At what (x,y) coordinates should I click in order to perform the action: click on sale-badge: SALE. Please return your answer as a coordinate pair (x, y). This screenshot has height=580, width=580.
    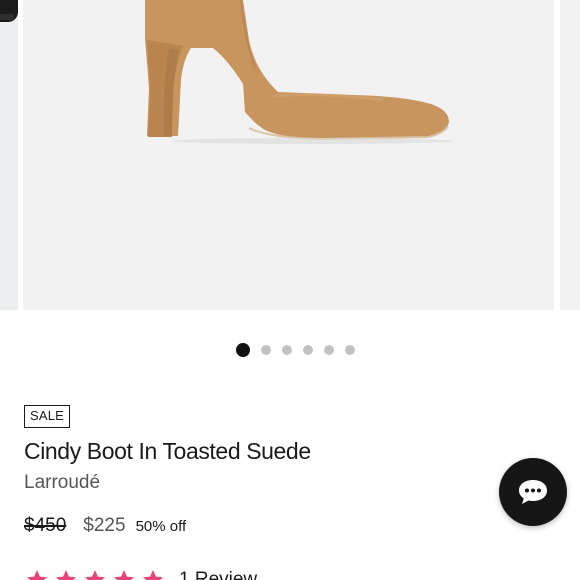
    Looking at the image, I should click on (47, 416).